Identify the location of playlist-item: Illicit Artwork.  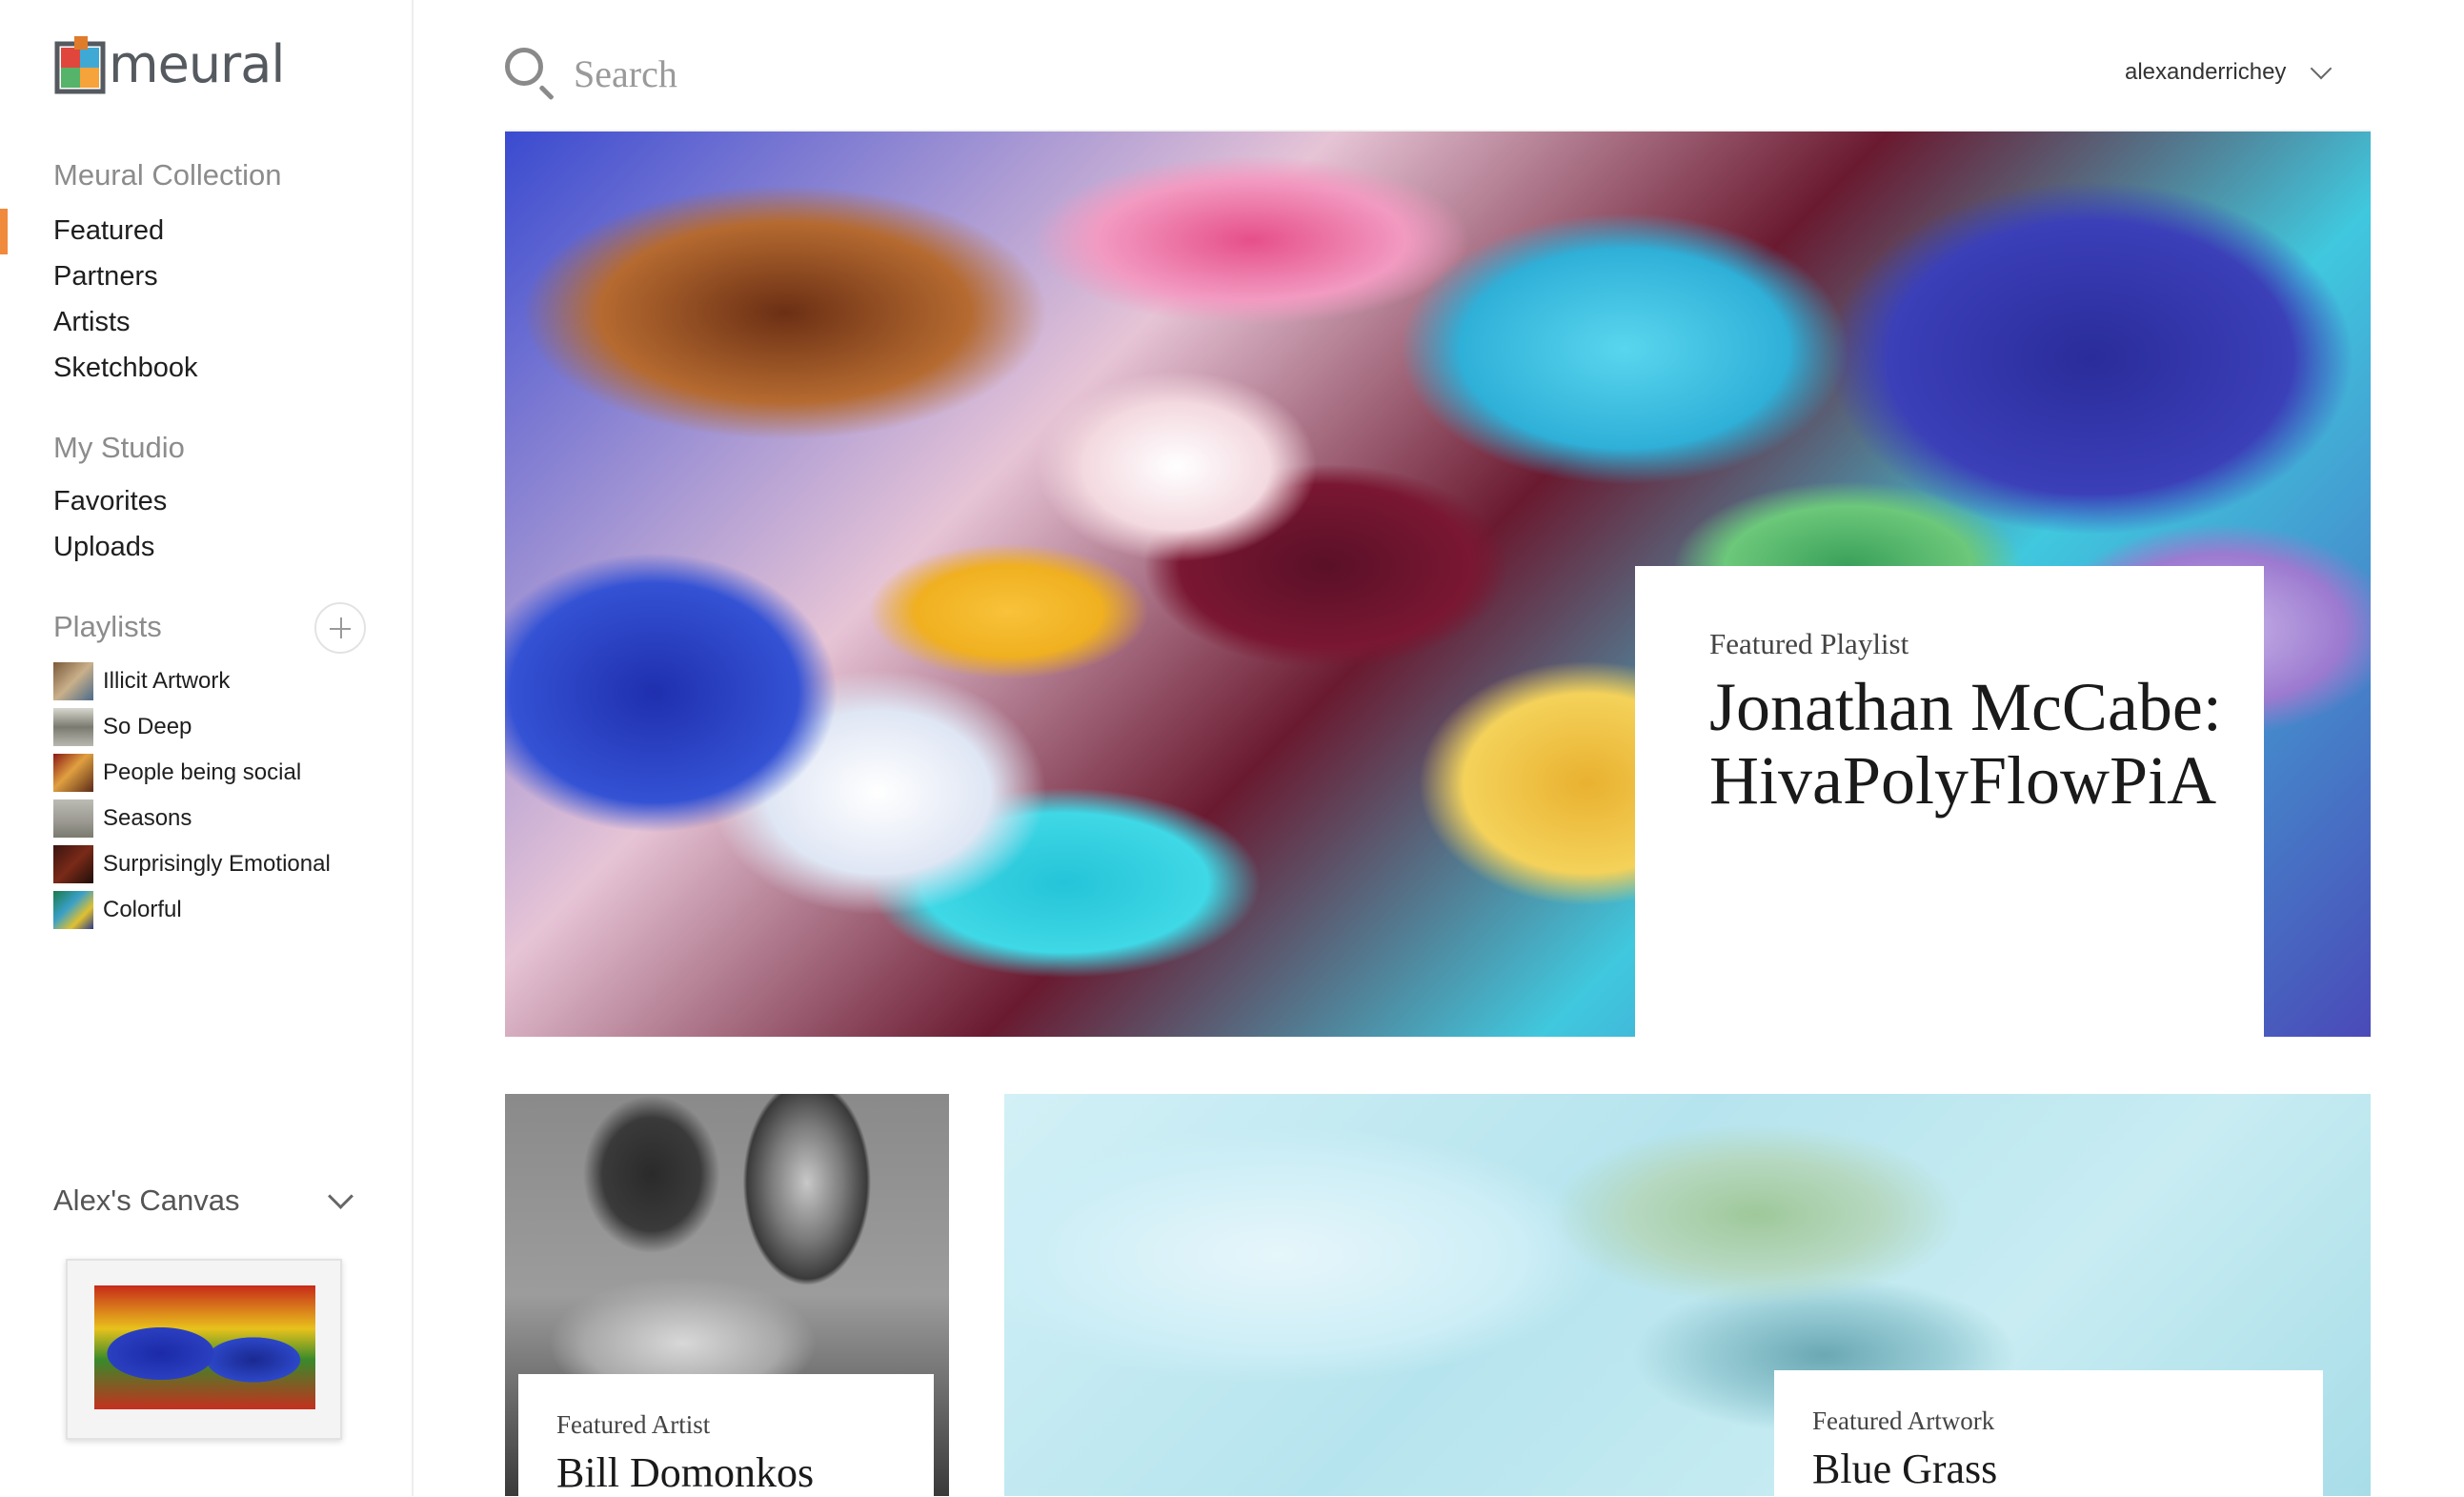
(141, 681).